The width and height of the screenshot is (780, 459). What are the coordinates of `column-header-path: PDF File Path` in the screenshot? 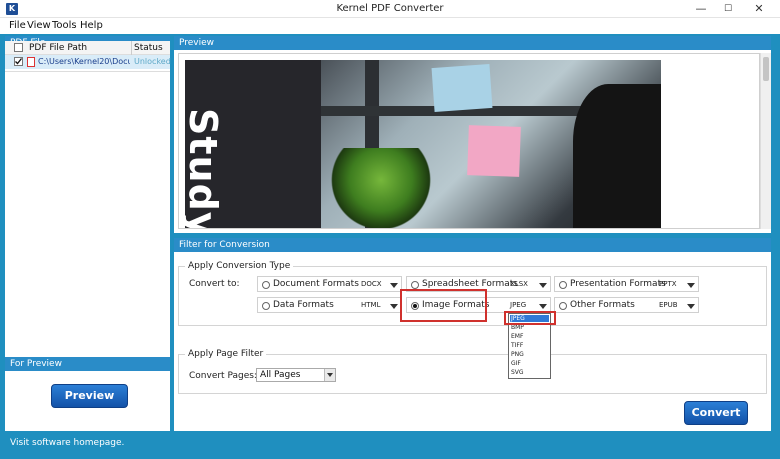 It's located at (58, 48).